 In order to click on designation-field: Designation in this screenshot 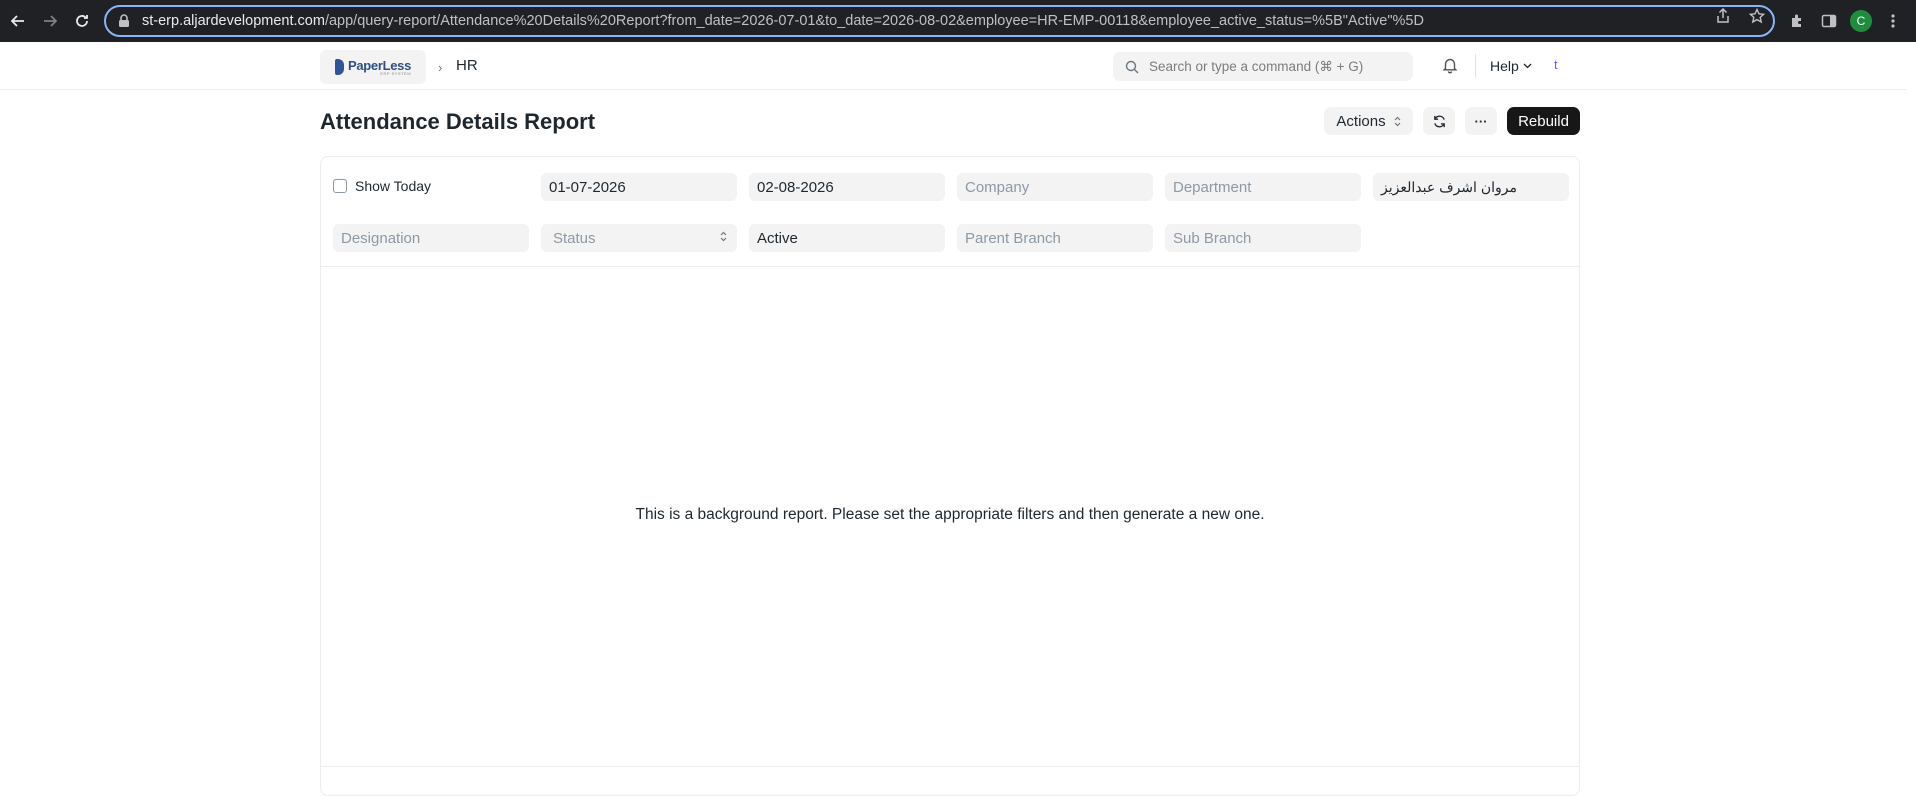, I will do `click(431, 238)`.